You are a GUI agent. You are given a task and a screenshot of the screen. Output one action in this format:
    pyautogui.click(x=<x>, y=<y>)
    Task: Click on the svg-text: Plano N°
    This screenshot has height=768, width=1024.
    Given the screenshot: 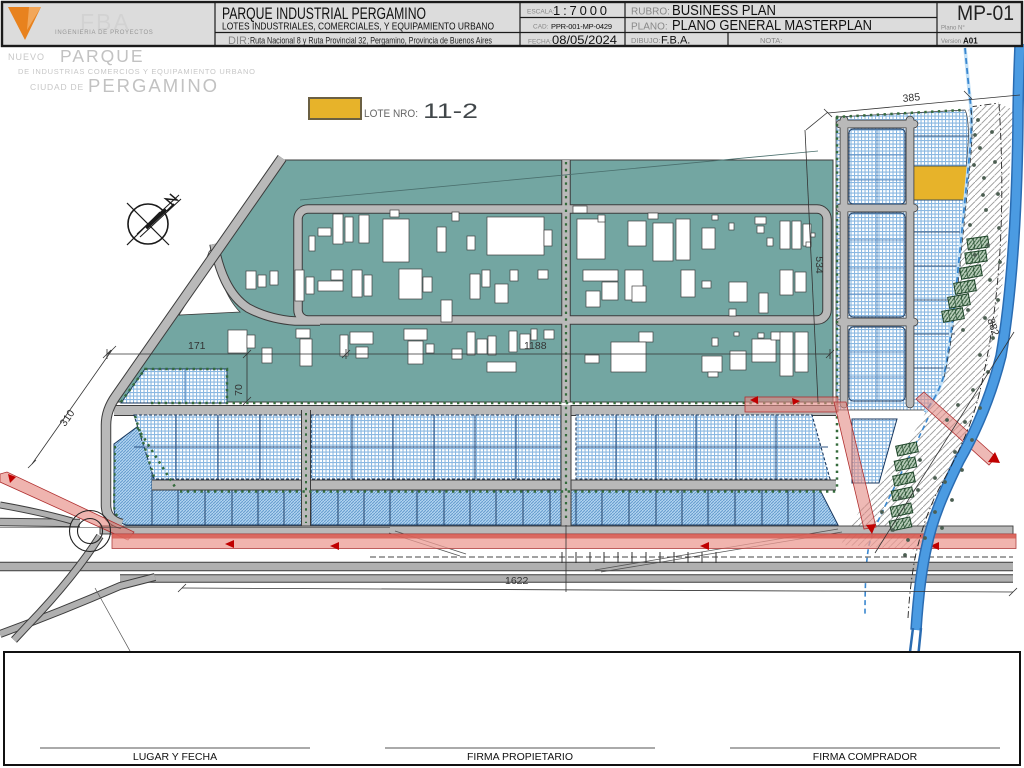 What is the action you would take?
    pyautogui.click(x=953, y=29)
    